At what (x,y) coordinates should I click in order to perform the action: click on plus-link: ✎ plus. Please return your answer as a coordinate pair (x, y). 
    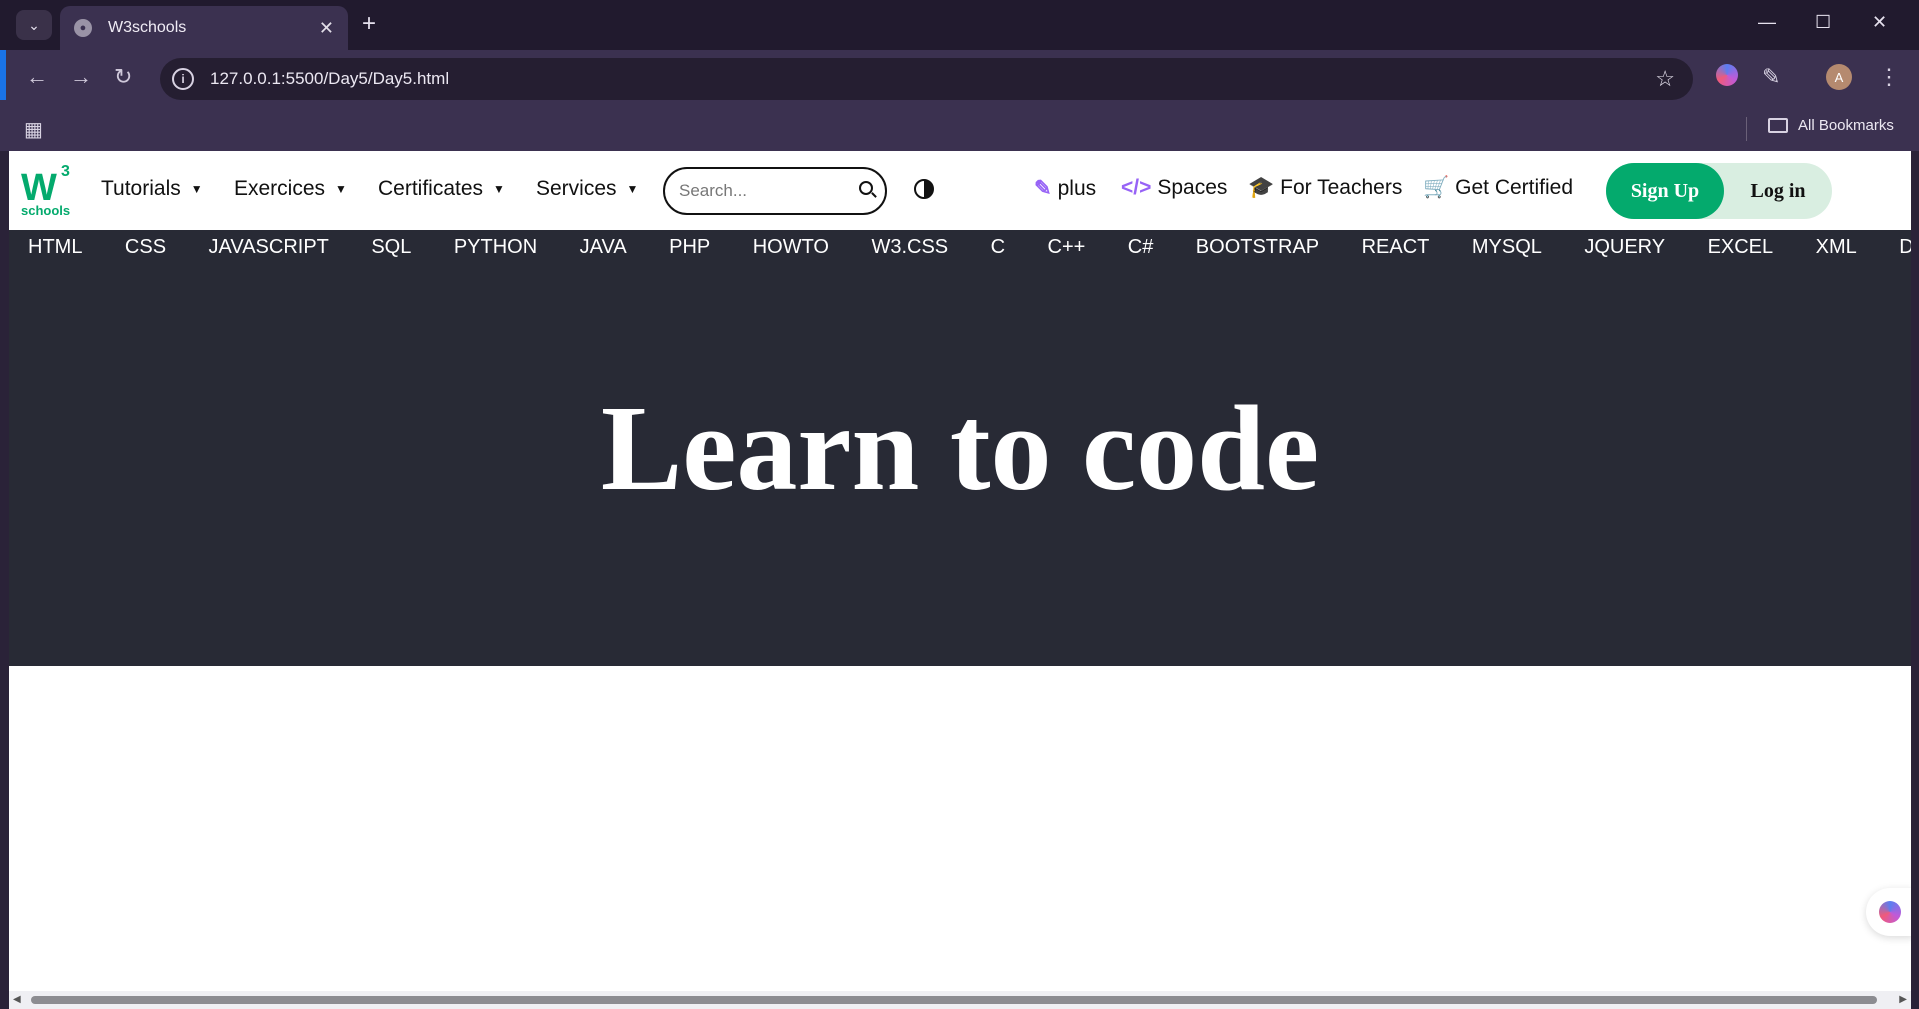
    Looking at the image, I should click on (1065, 188).